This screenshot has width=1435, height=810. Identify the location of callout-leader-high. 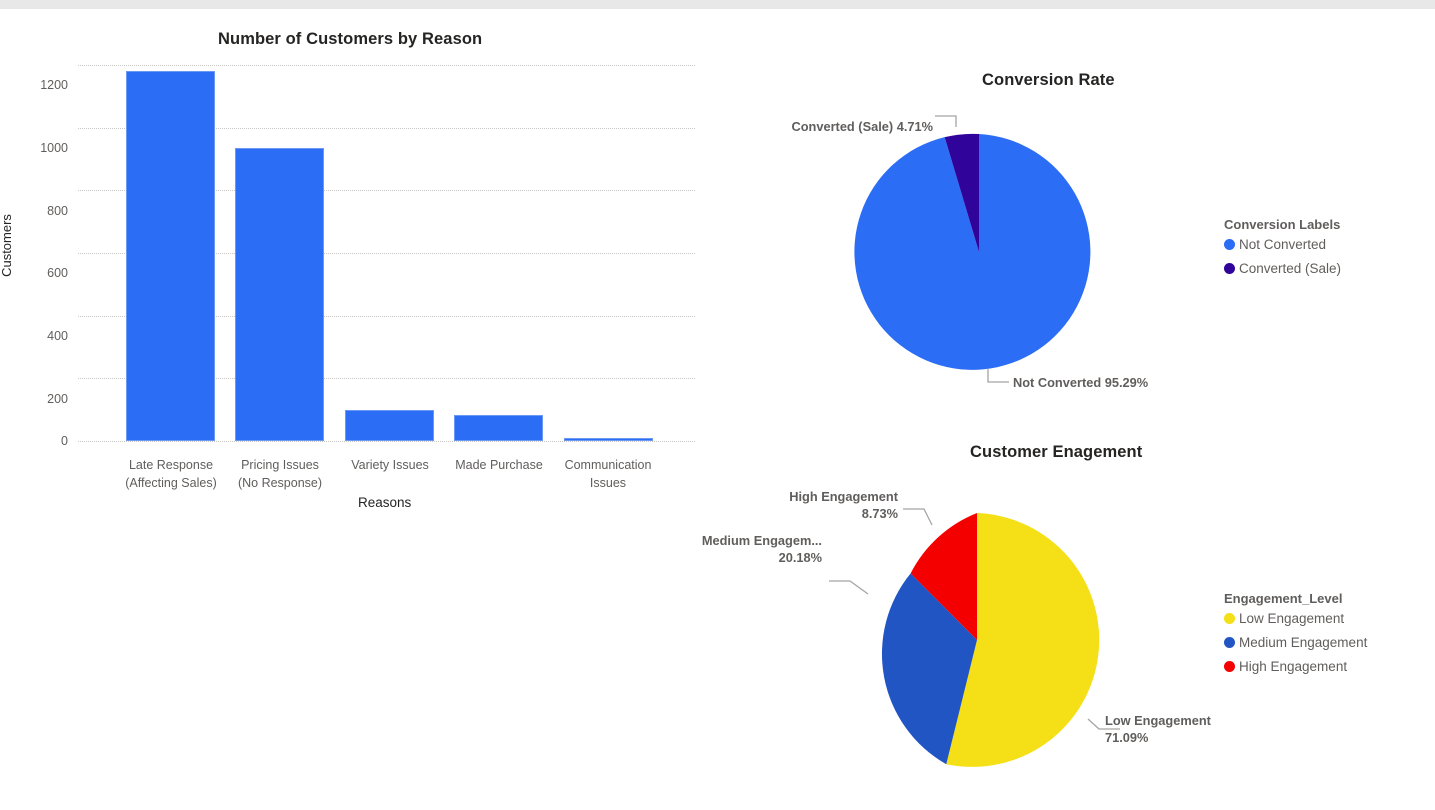
(918, 517).